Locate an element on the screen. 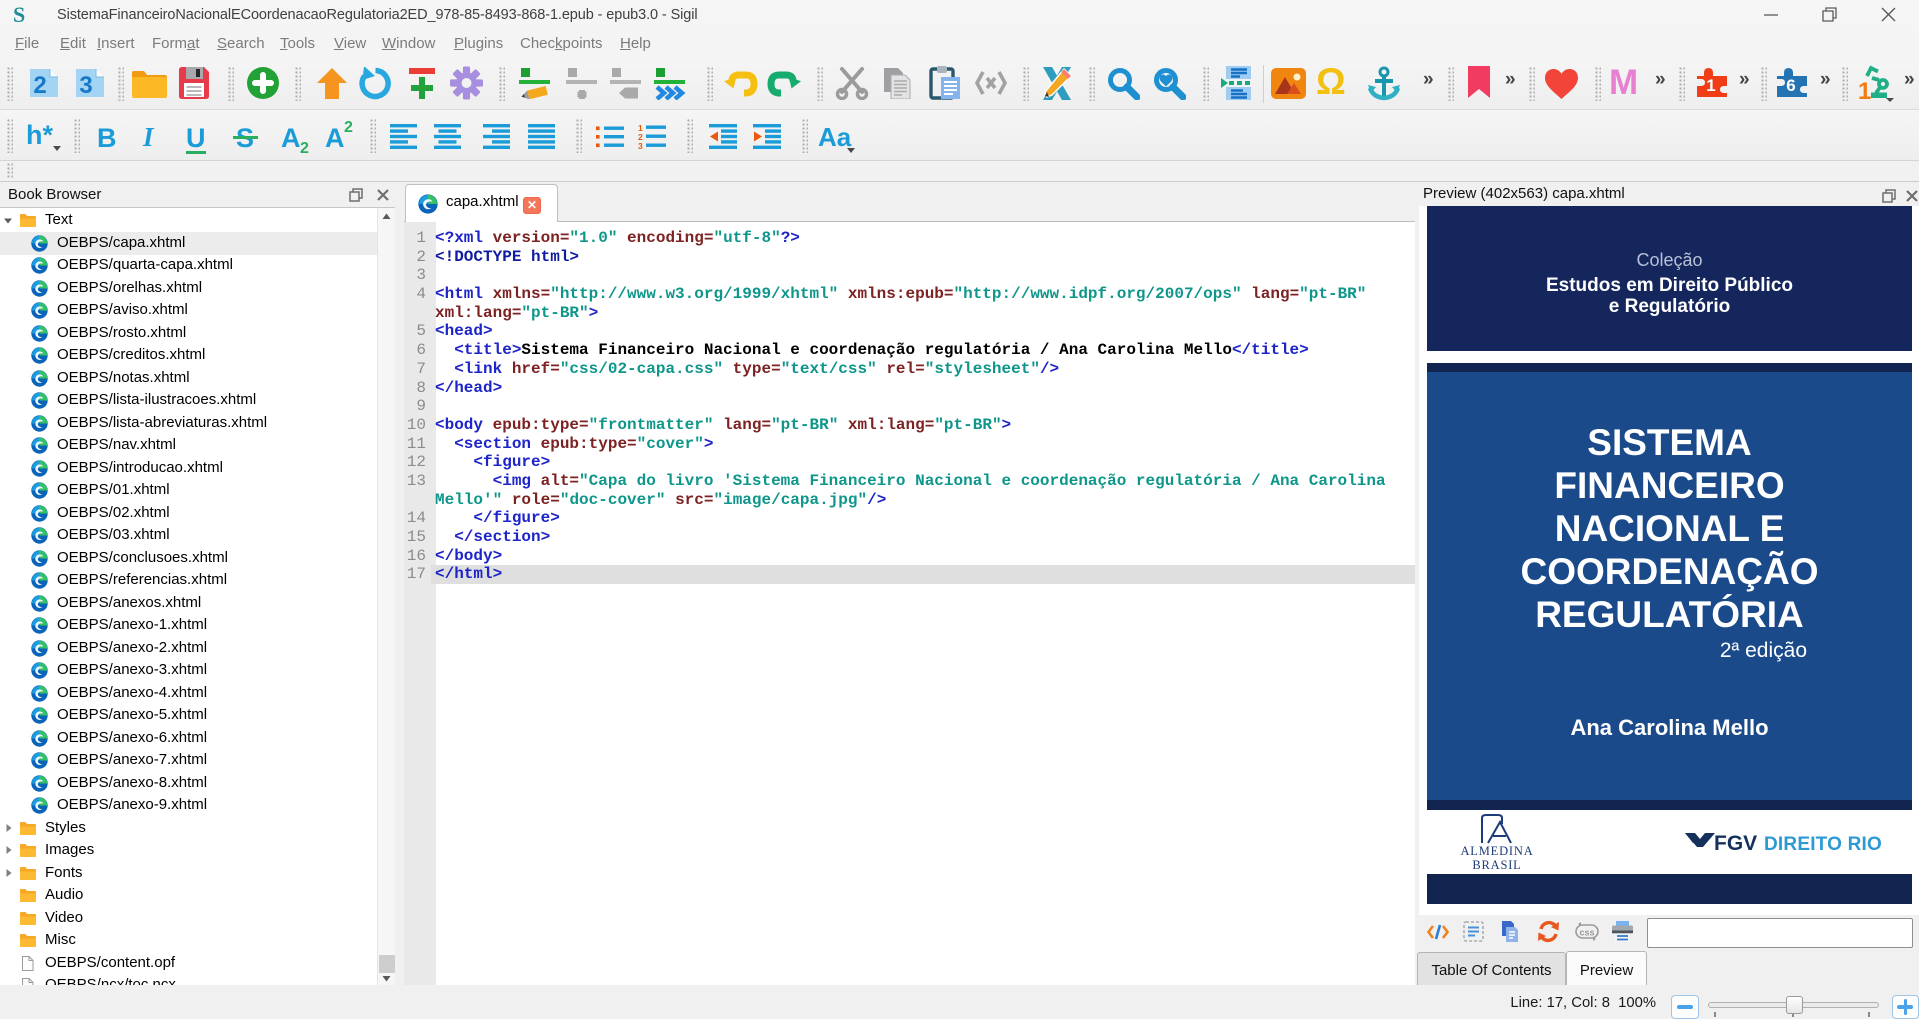 This screenshot has width=1919, height=1019. svg-text: css is located at coordinates (1586, 933).